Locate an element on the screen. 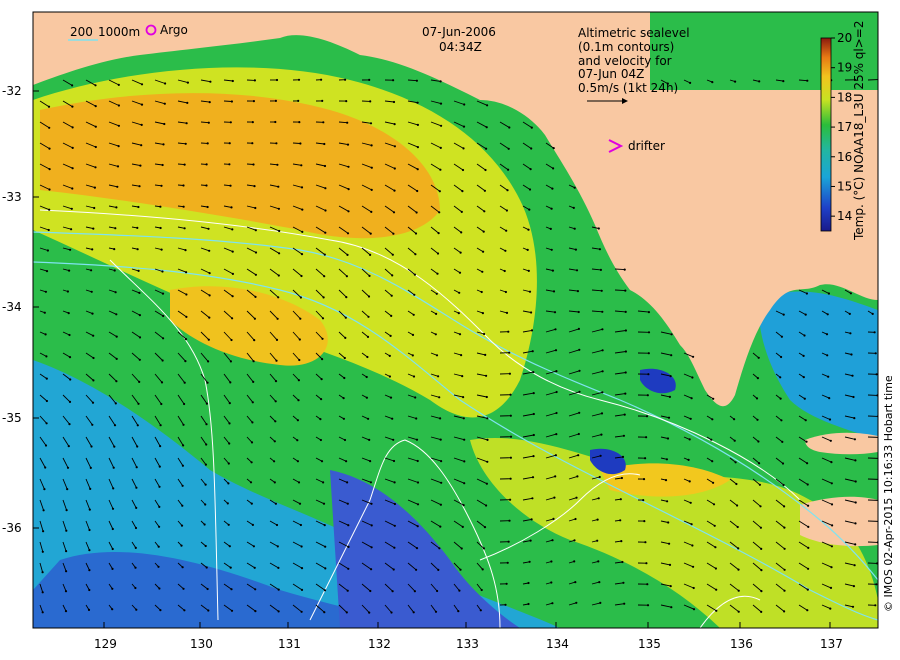 This screenshot has height=660, width=900. isobath-1000-label: 1000m is located at coordinates (119, 32).